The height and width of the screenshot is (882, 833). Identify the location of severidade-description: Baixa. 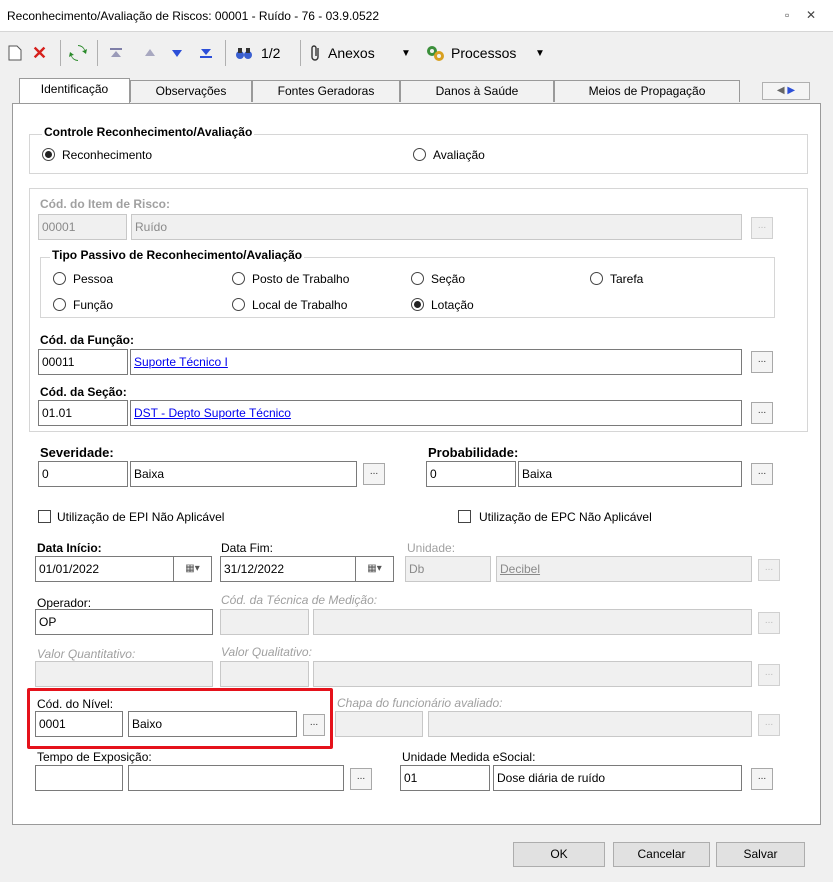
(243, 474).